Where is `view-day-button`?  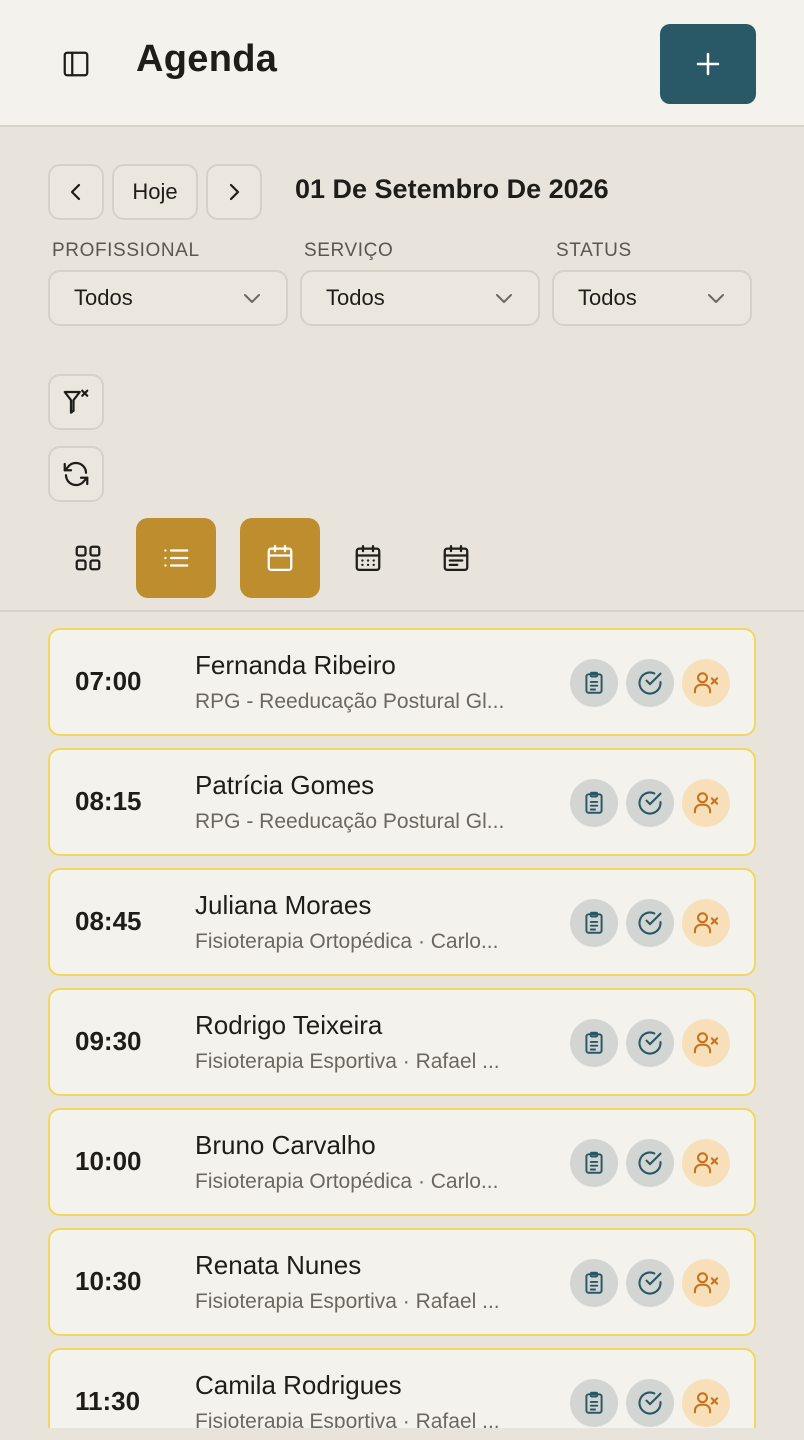
view-day-button is located at coordinates (280, 558).